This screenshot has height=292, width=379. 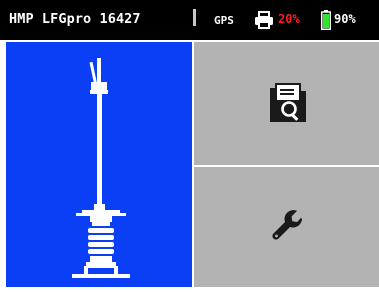 I want to click on documents-search-icon, so click(x=288, y=102).